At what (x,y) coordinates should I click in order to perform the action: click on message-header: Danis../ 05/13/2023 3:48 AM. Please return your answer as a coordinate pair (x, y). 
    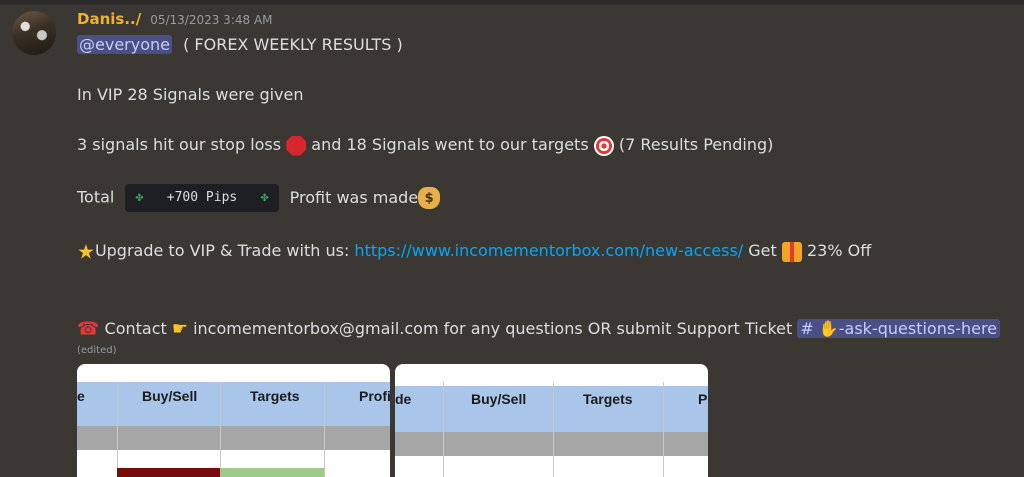
    Looking at the image, I should click on (544, 22).